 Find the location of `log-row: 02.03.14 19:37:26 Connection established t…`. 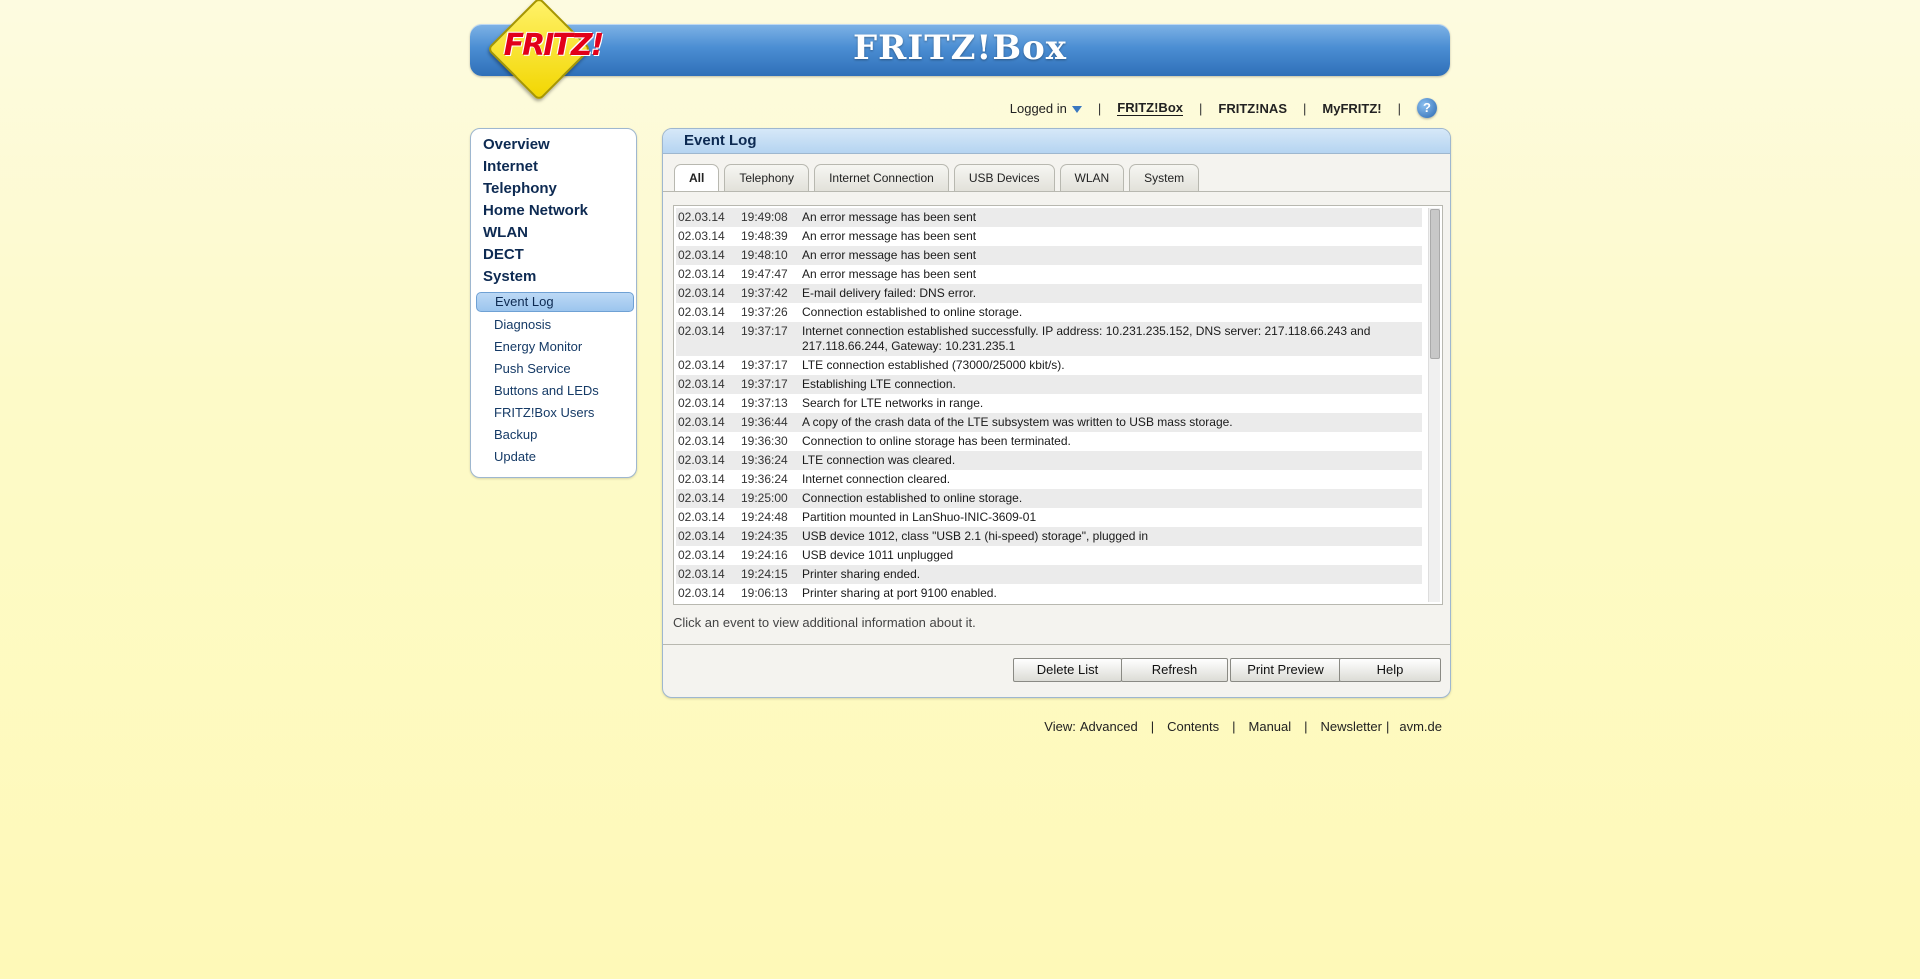

log-row: 02.03.14 19:37:26 Connection established t… is located at coordinates (1049, 312).